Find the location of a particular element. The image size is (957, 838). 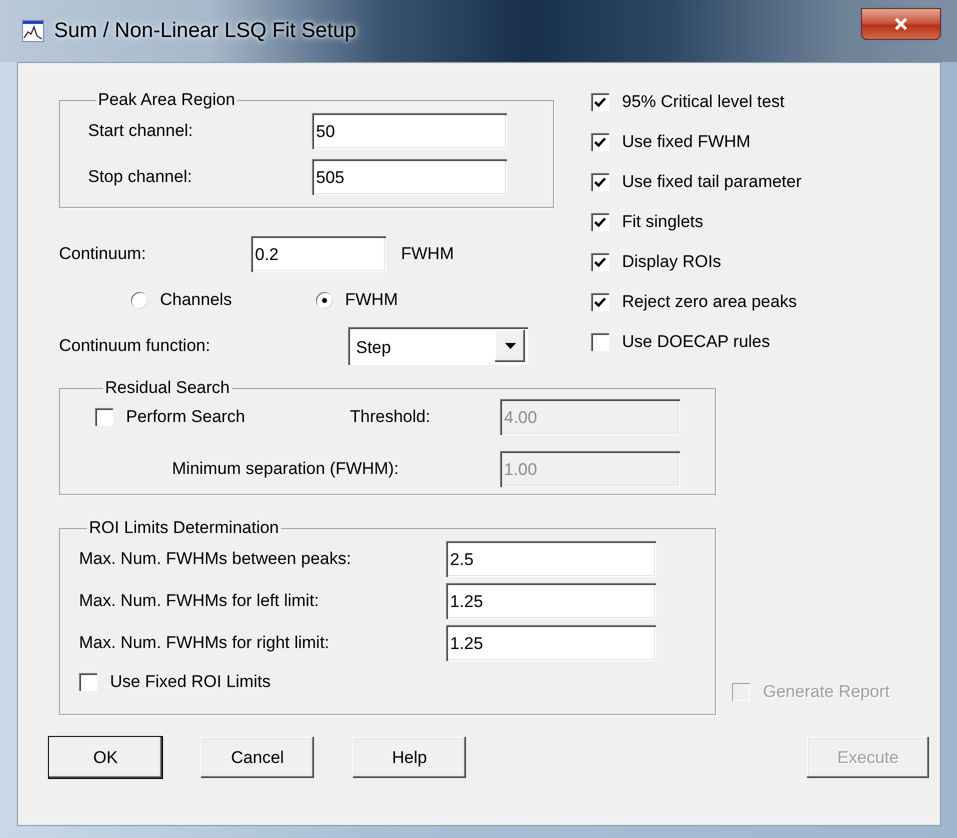

field-label: Max. Num. FWHMs for right limit: is located at coordinates (204, 643).